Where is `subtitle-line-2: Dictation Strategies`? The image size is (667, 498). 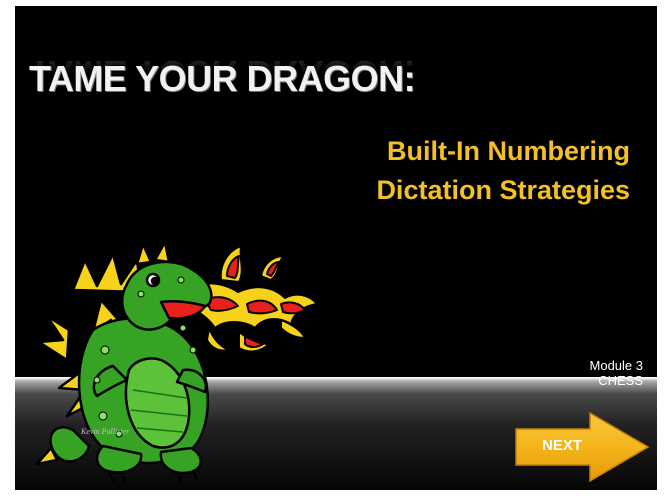 subtitle-line-2: Dictation Strategies is located at coordinates (503, 190).